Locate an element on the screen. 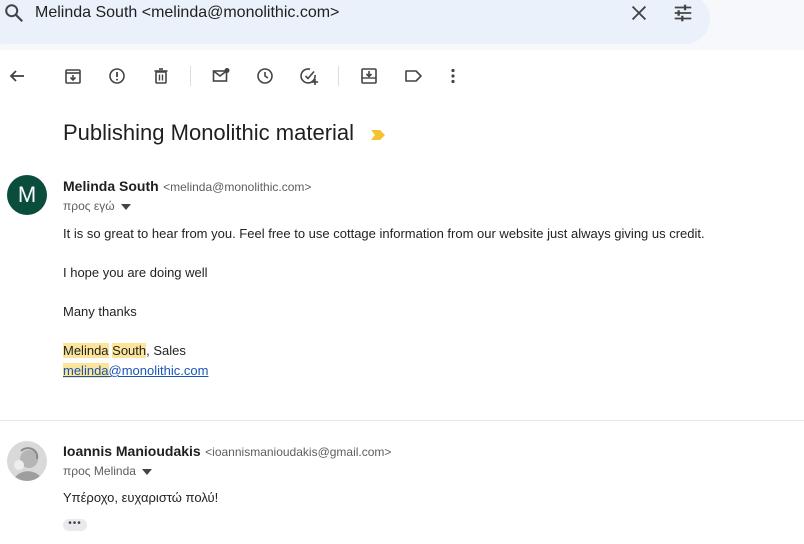  body-paragraph: Many thanks is located at coordinates (100, 311).